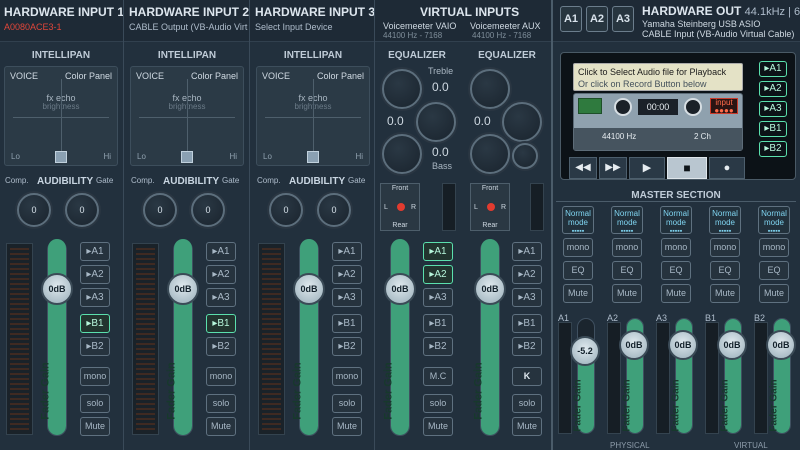  What do you see at coordinates (578, 220) in the screenshot?
I see `mode-button-a1: Normal mode ▪▪▪▪▪` at bounding box center [578, 220].